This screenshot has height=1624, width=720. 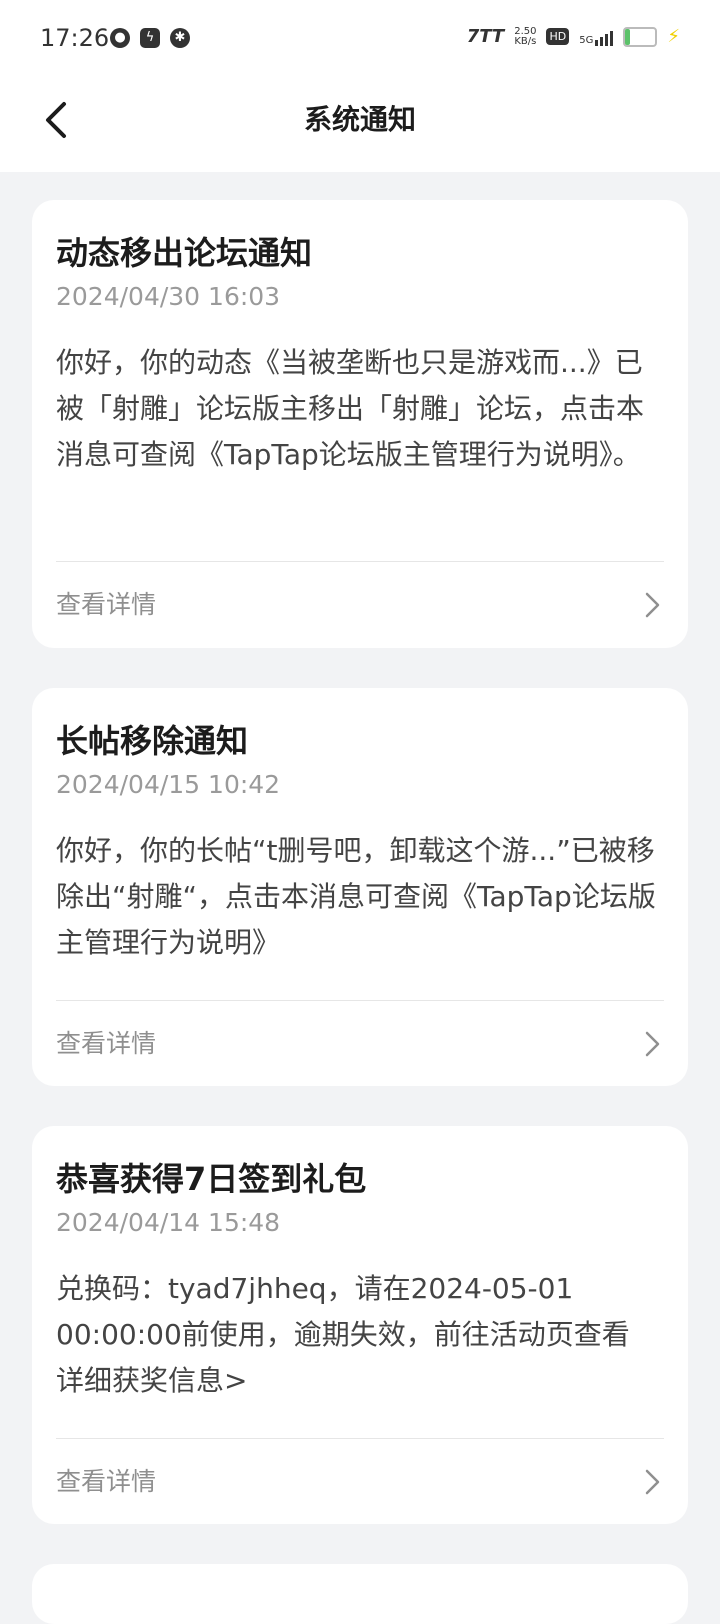 What do you see at coordinates (211, 1179) in the screenshot?
I see `notification-title: 恭喜获得7日签到礼包` at bounding box center [211, 1179].